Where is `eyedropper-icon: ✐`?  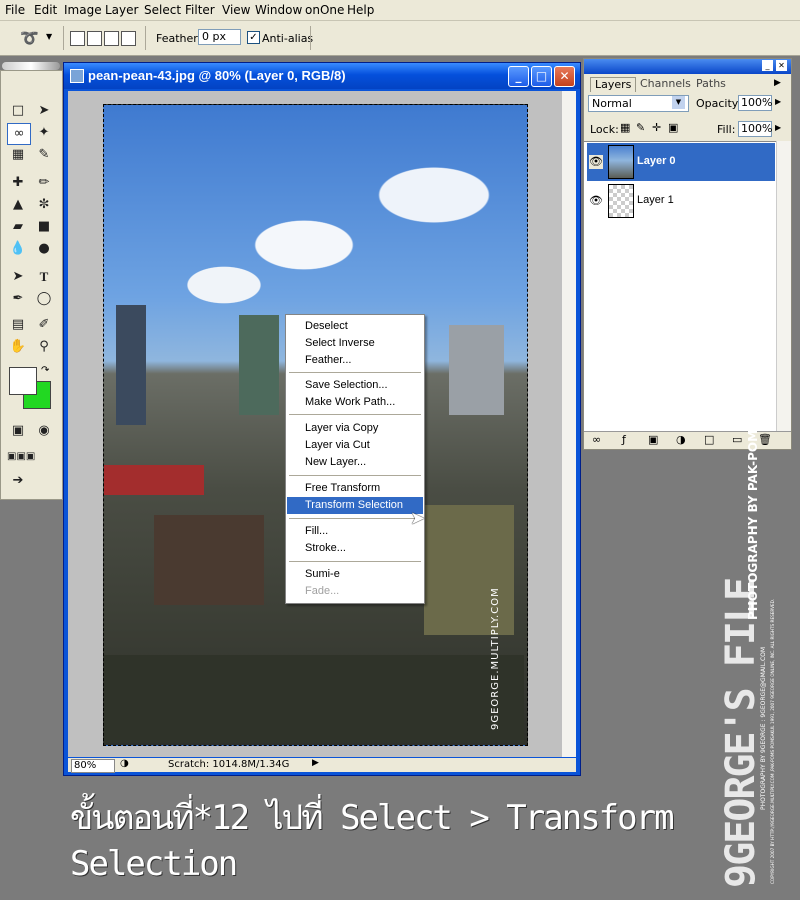 eyedropper-icon: ✐ is located at coordinates (44, 325).